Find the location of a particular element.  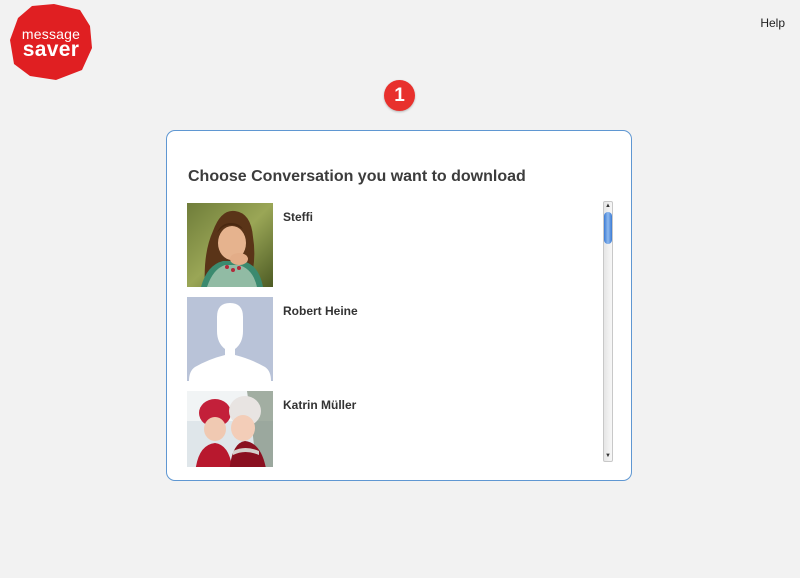

message-saver-logo: message saver is located at coordinates (51, 42).